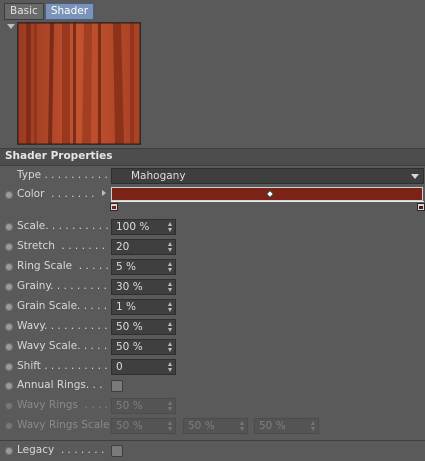 The image size is (425, 461). What do you see at coordinates (62, 175) in the screenshot?
I see `type-label: Type . . . . . . . . . .` at bounding box center [62, 175].